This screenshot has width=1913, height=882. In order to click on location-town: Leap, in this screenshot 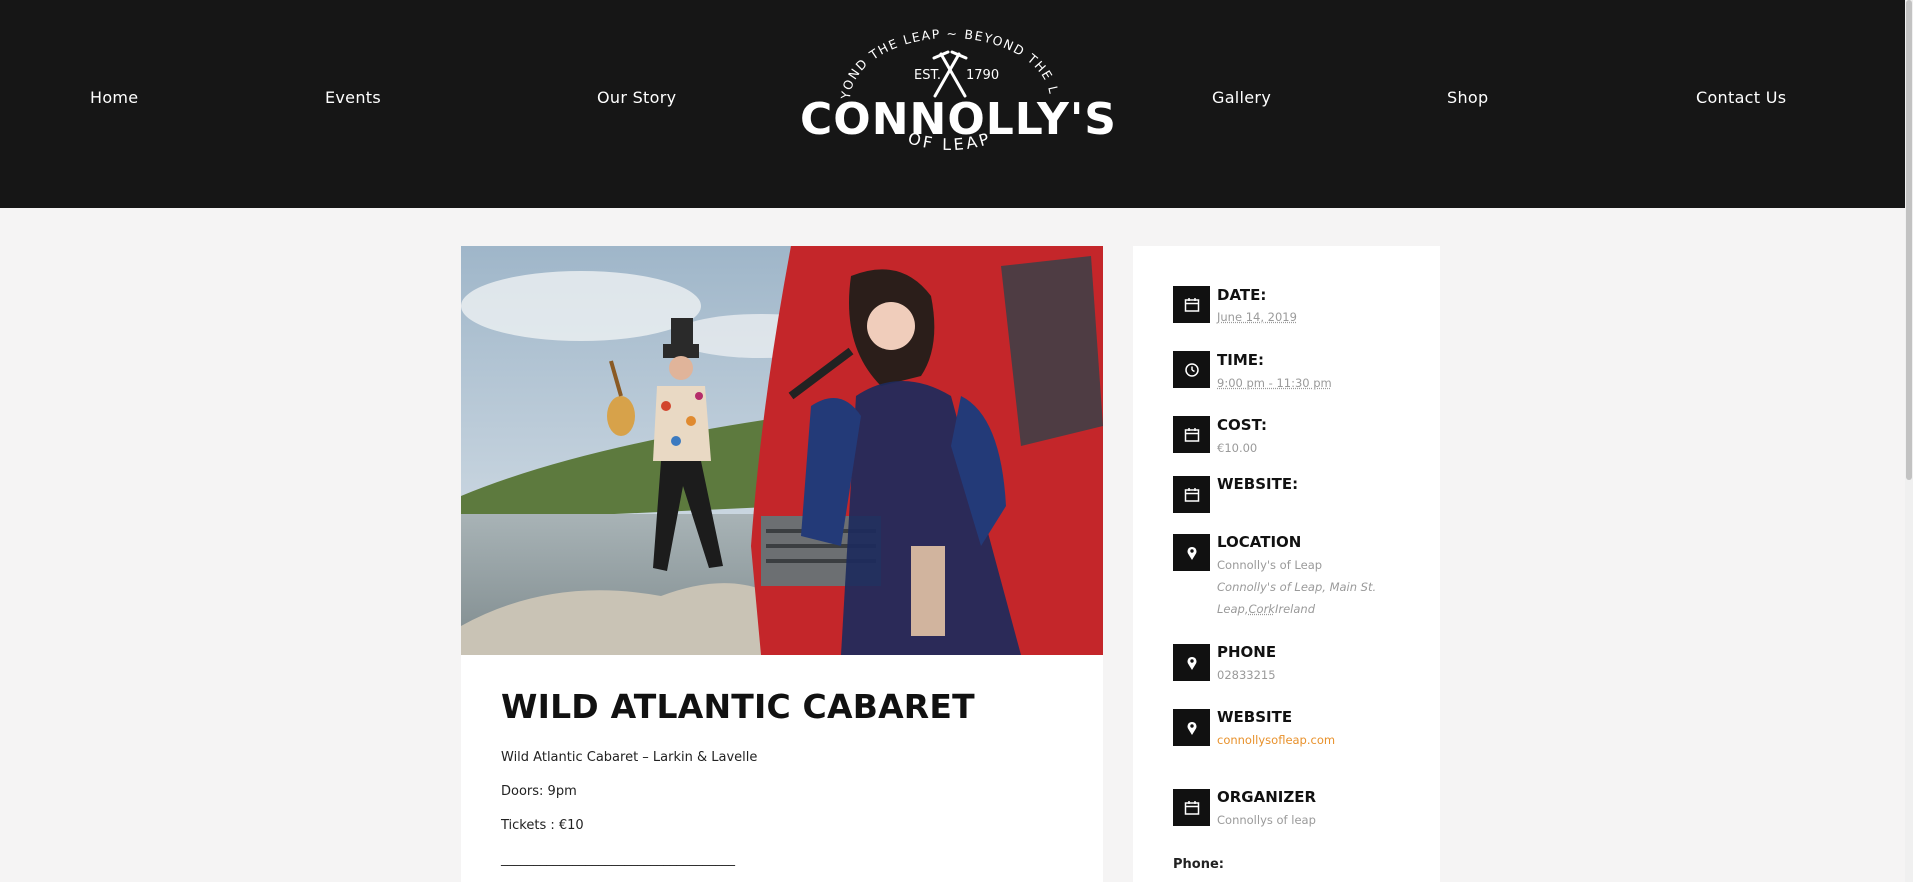, I will do `click(1233, 609)`.